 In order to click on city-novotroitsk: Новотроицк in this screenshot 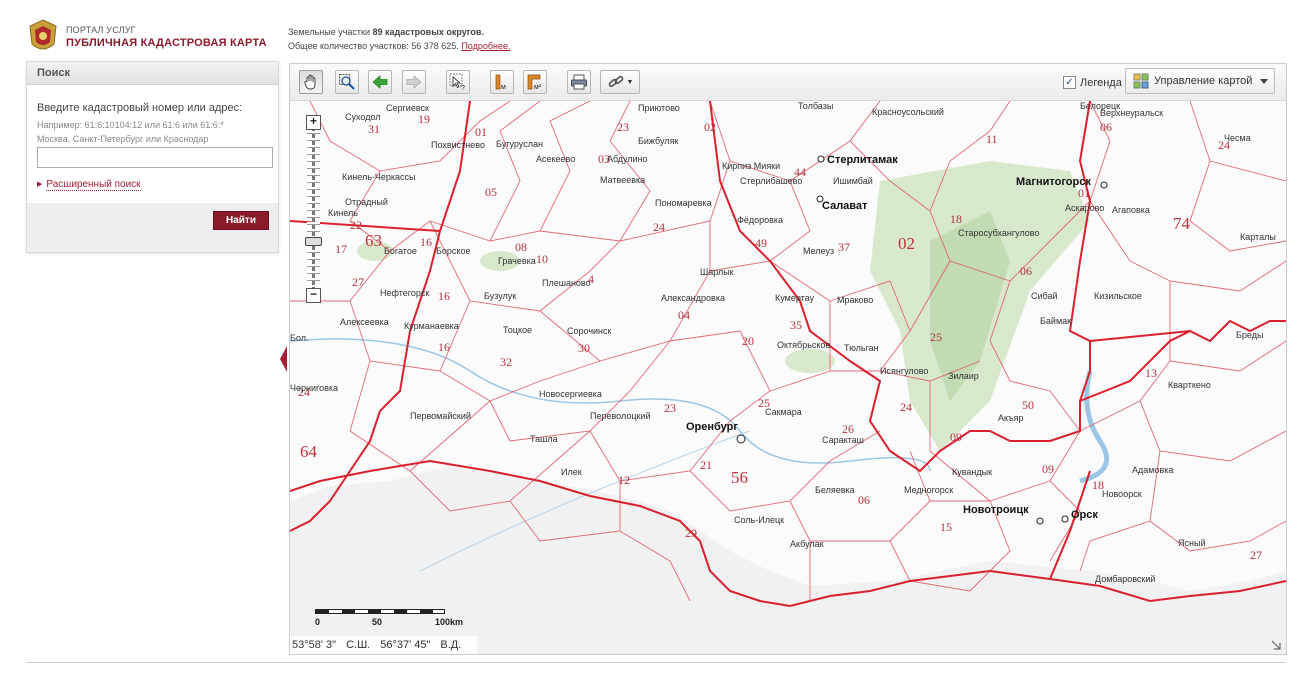, I will do `click(996, 510)`.